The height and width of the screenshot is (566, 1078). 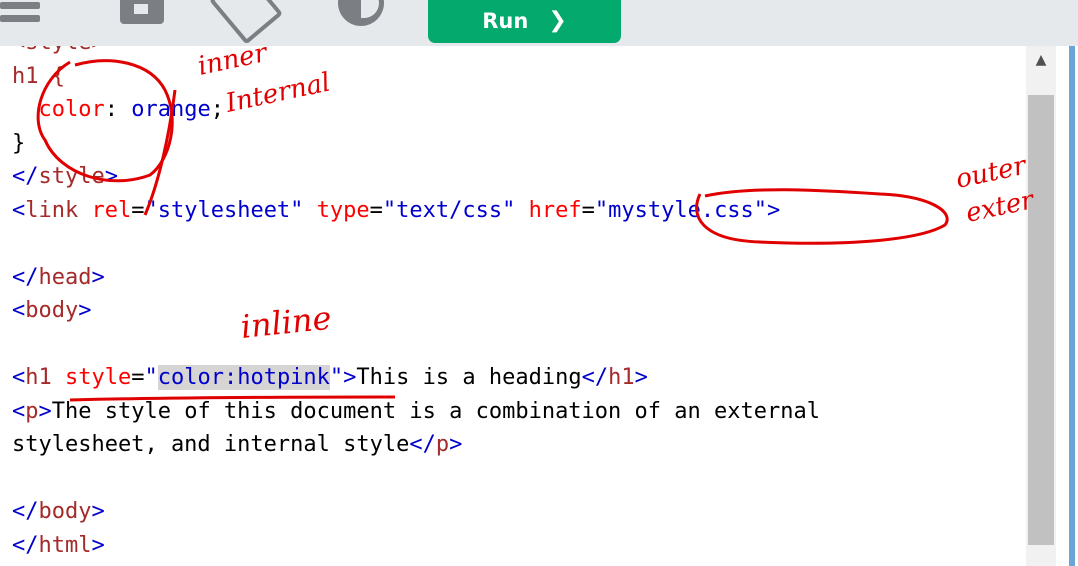 What do you see at coordinates (71, 109) in the screenshot?
I see `code-token: color` at bounding box center [71, 109].